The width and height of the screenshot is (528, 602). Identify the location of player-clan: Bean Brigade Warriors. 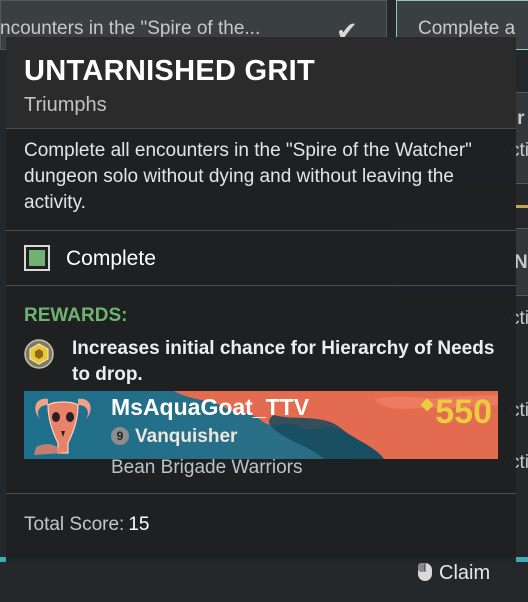
(207, 467).